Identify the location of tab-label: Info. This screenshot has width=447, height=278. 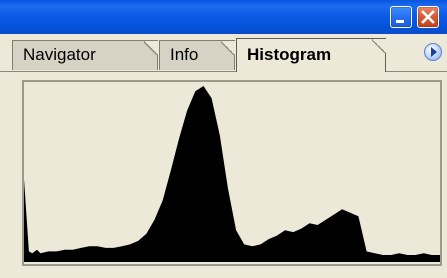
(184, 54).